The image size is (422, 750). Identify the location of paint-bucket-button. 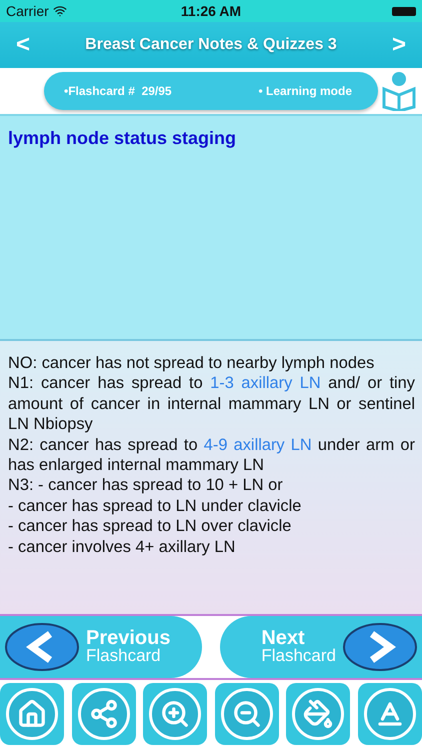
(318, 714).